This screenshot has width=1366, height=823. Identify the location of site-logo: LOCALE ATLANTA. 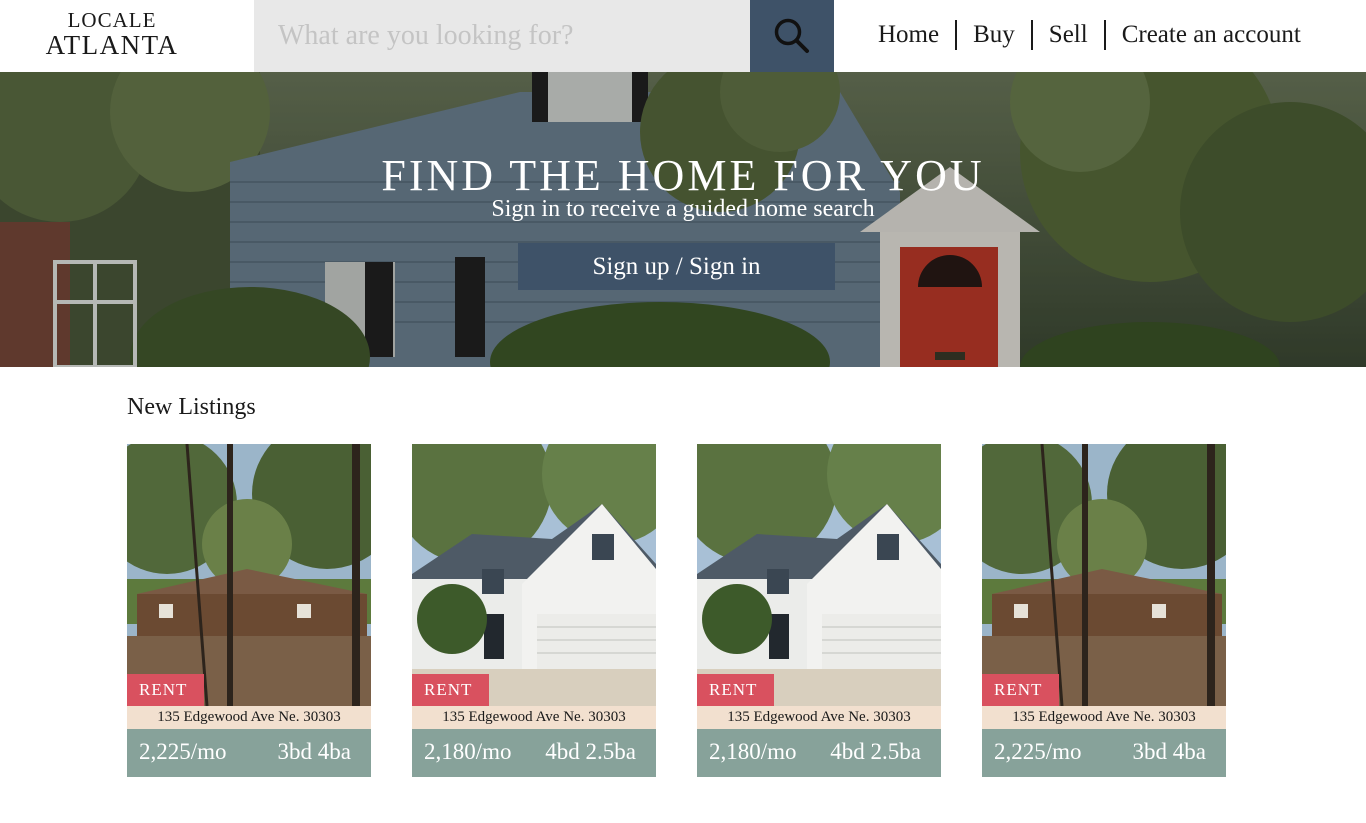
(112, 34).